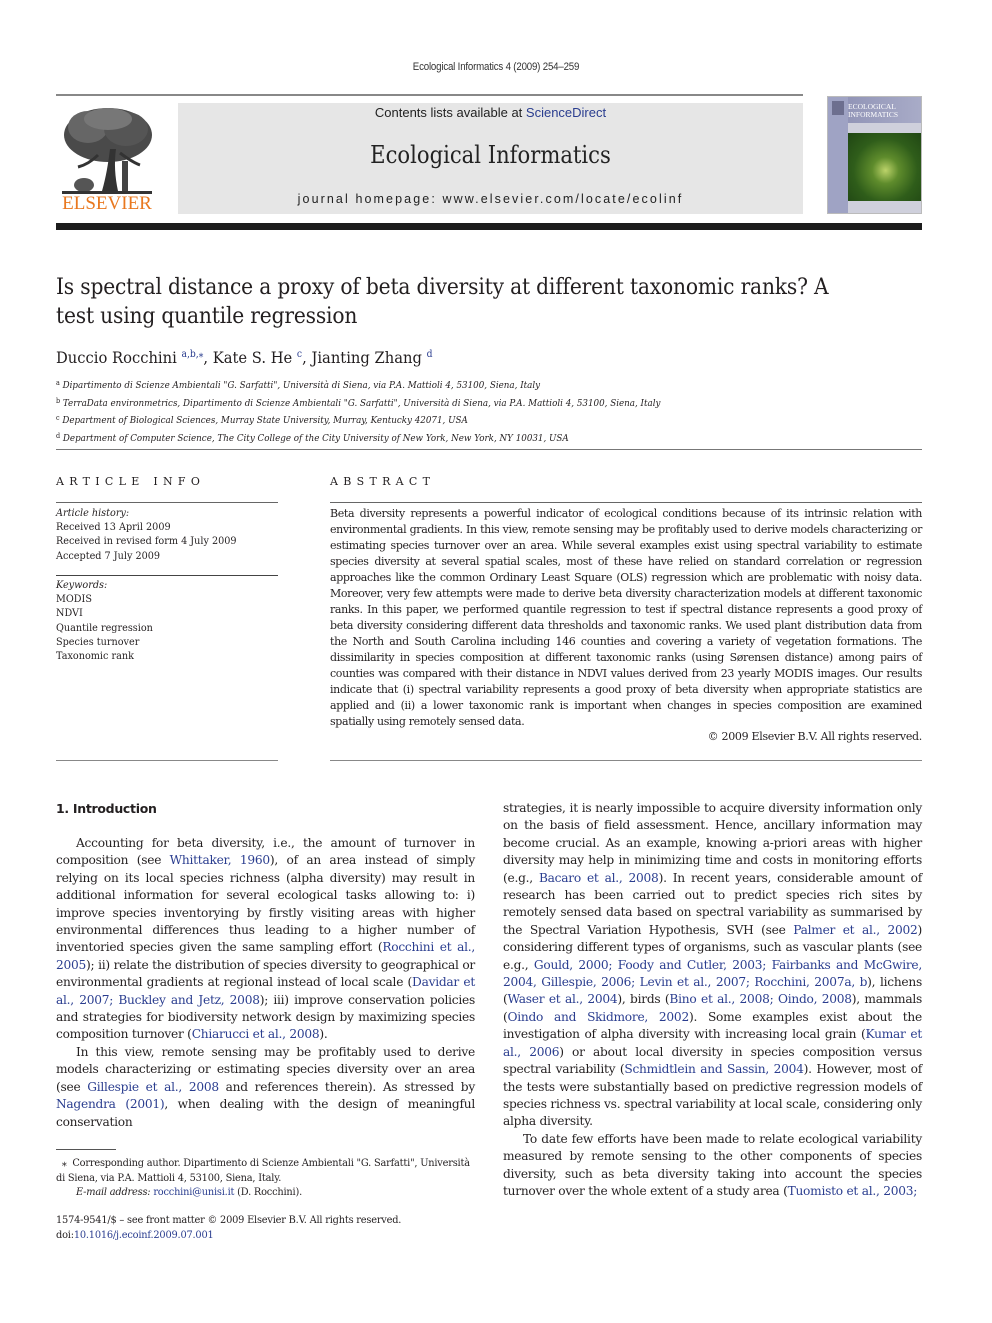  I want to click on email-link: rocchini@unisi.it, so click(193, 1192).